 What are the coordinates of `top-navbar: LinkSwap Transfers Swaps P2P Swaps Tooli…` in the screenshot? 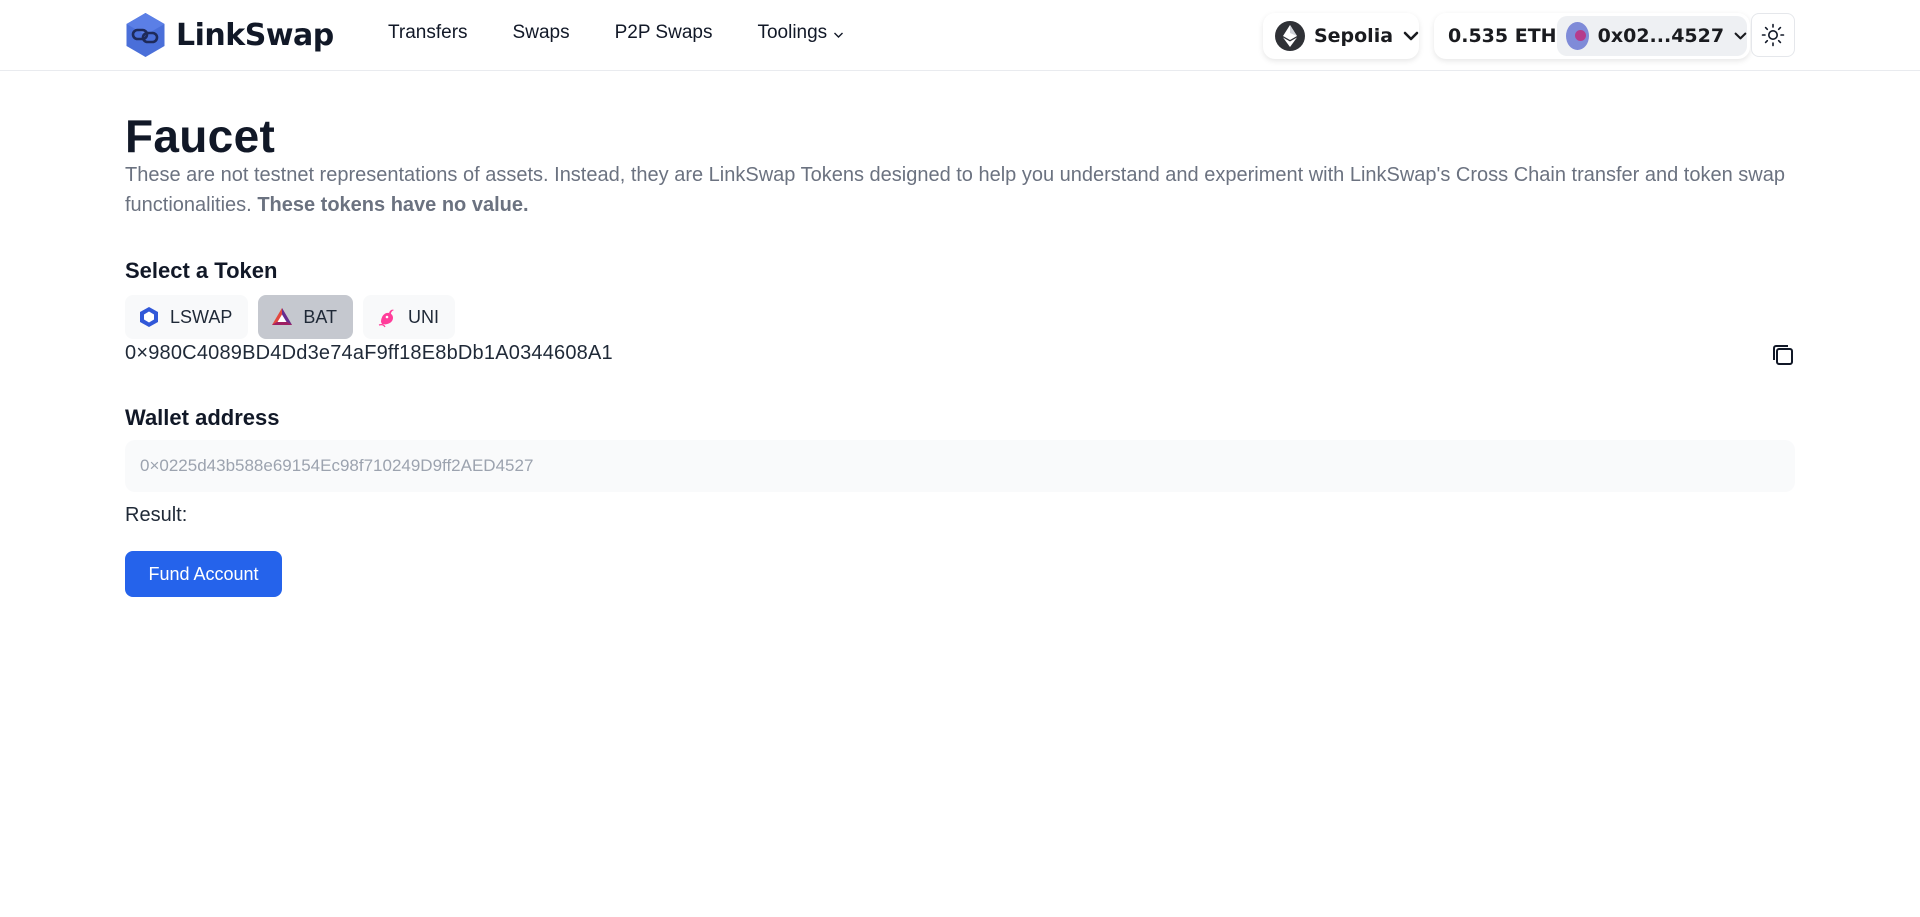 It's located at (960, 35).